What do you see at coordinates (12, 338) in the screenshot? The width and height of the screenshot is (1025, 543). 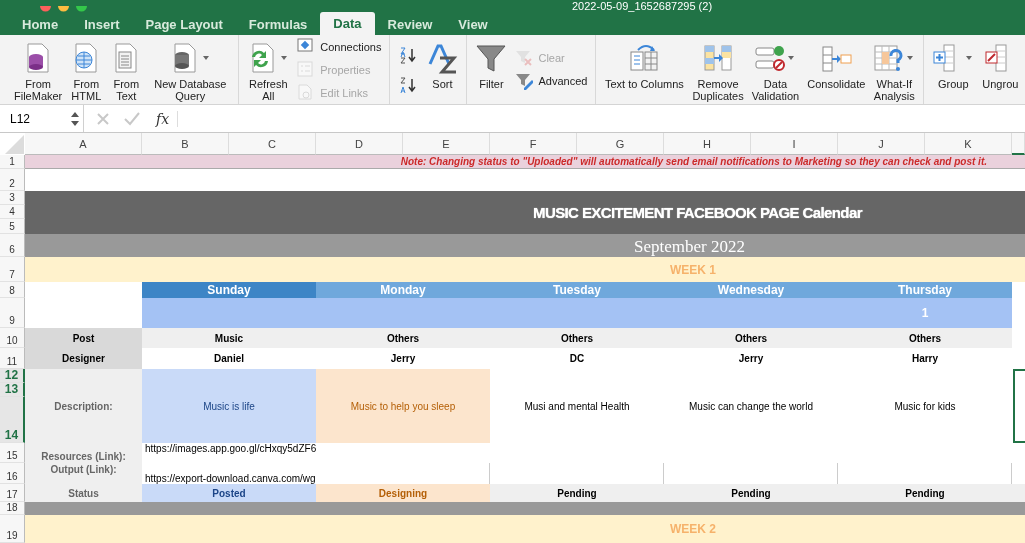 I see `row-header: 10` at bounding box center [12, 338].